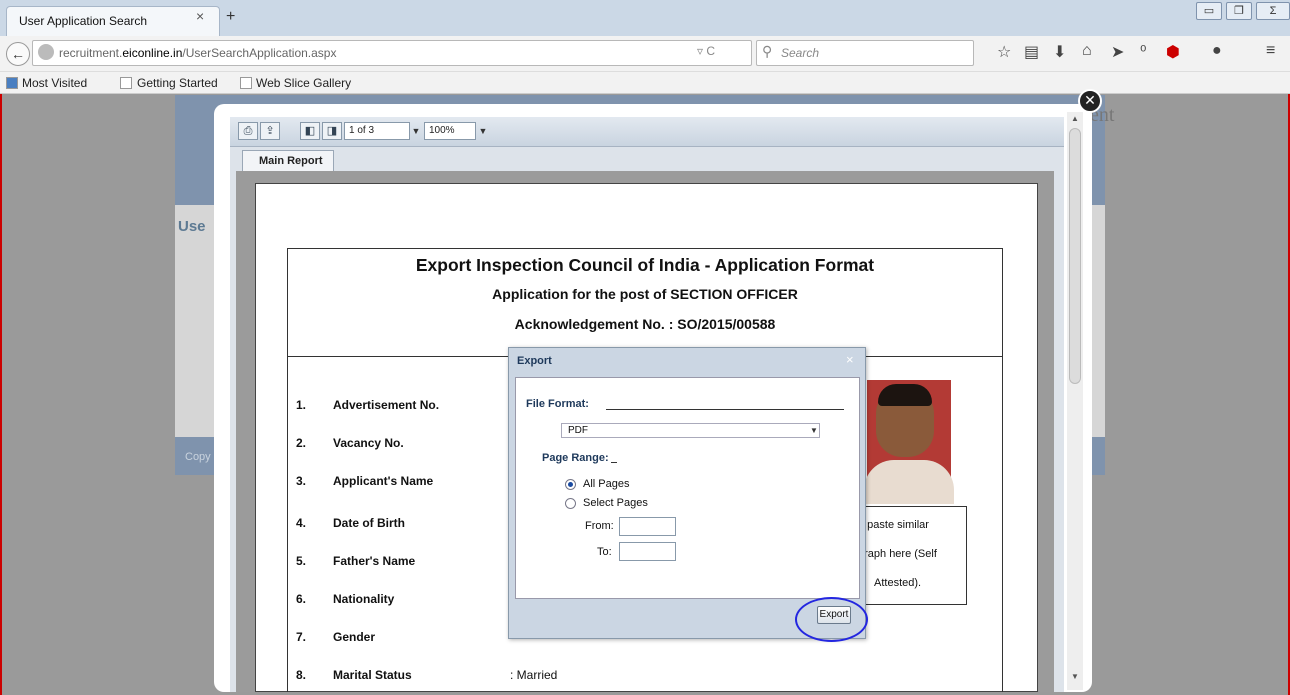 Image resolution: width=1290 pixels, height=695 pixels. What do you see at coordinates (767, 51) in the screenshot?
I see `search-icon: ⚲` at bounding box center [767, 51].